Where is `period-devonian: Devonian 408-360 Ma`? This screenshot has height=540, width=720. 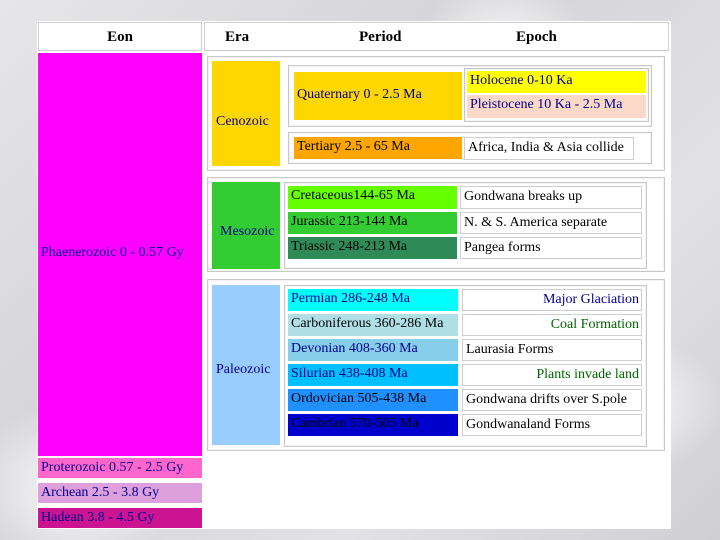 period-devonian: Devonian 408-360 Ma is located at coordinates (373, 350).